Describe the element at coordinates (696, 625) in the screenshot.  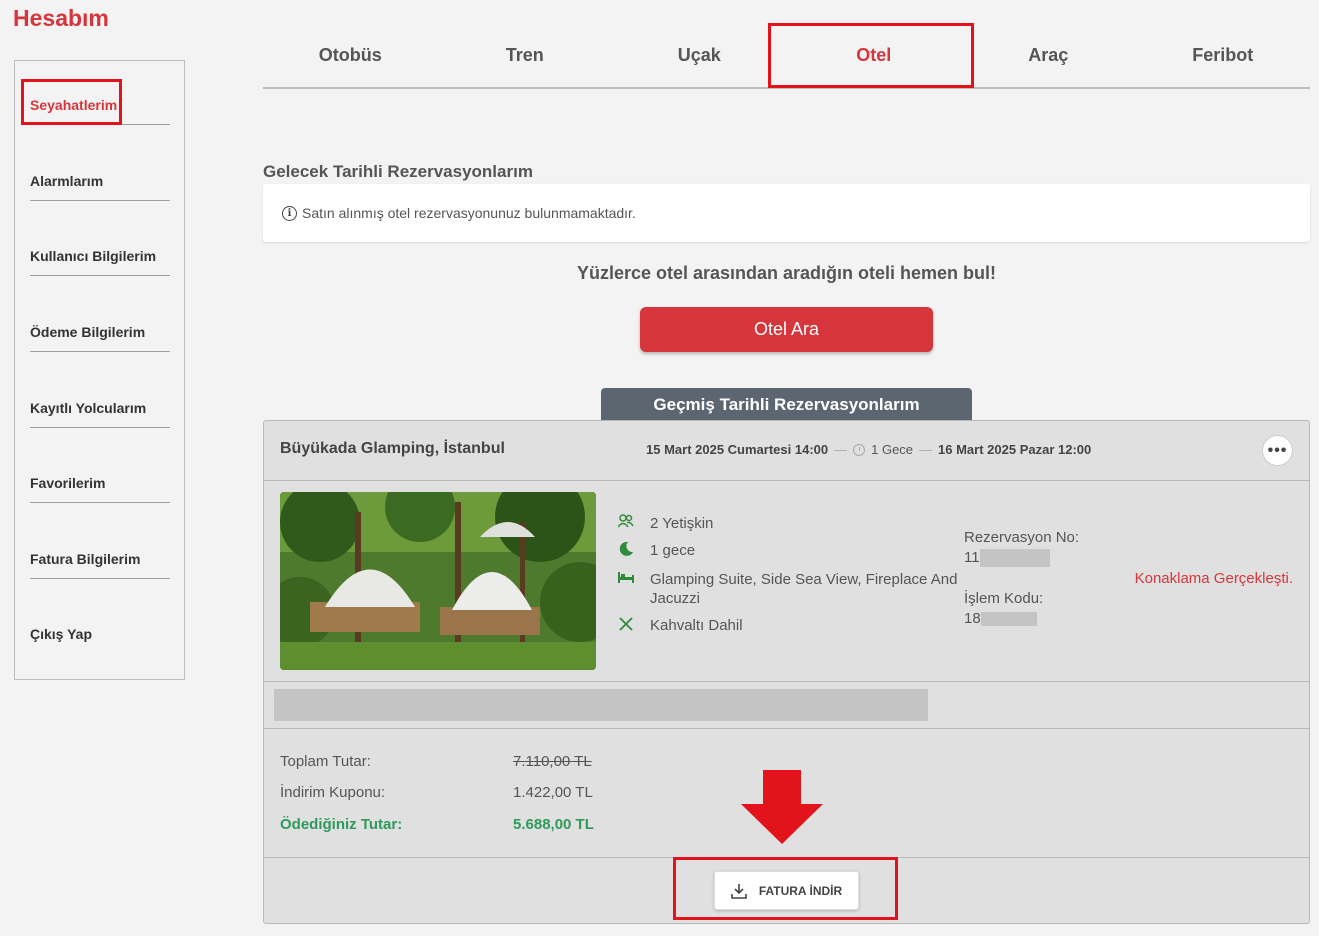
I see `board-text: Kahvaltı Dahil` at that location.